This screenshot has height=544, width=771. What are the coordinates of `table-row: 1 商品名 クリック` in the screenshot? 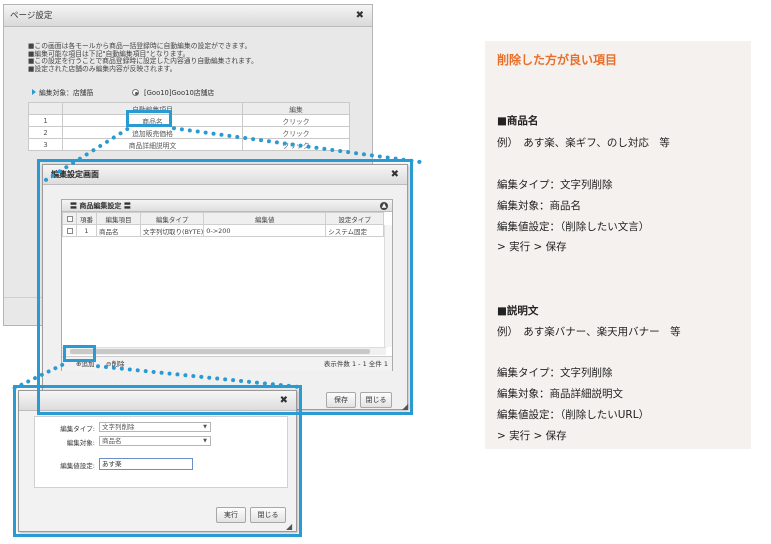 It's located at (189, 120).